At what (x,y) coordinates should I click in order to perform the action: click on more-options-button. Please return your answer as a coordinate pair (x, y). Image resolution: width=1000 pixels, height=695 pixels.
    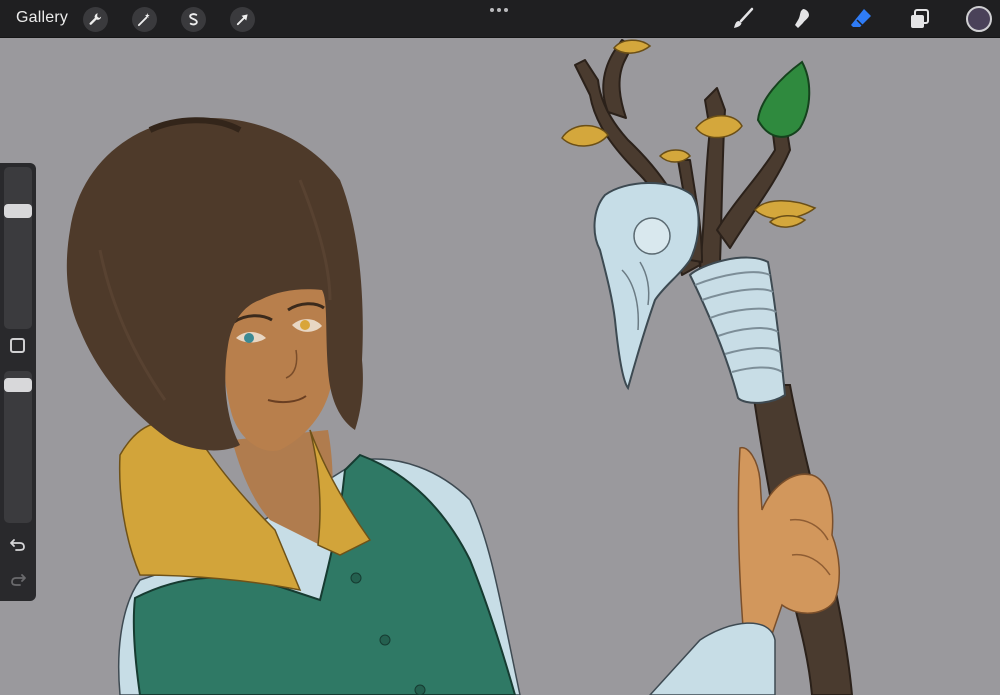
    Looking at the image, I should click on (499, 10).